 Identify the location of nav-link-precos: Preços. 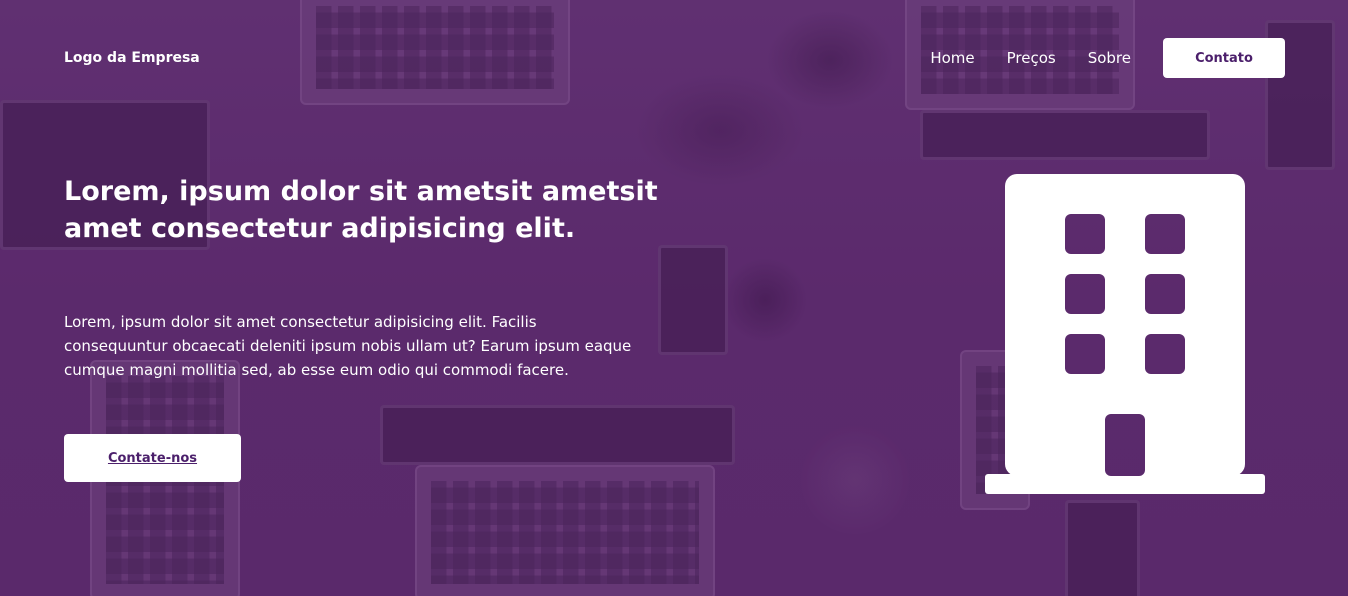
(1031, 58).